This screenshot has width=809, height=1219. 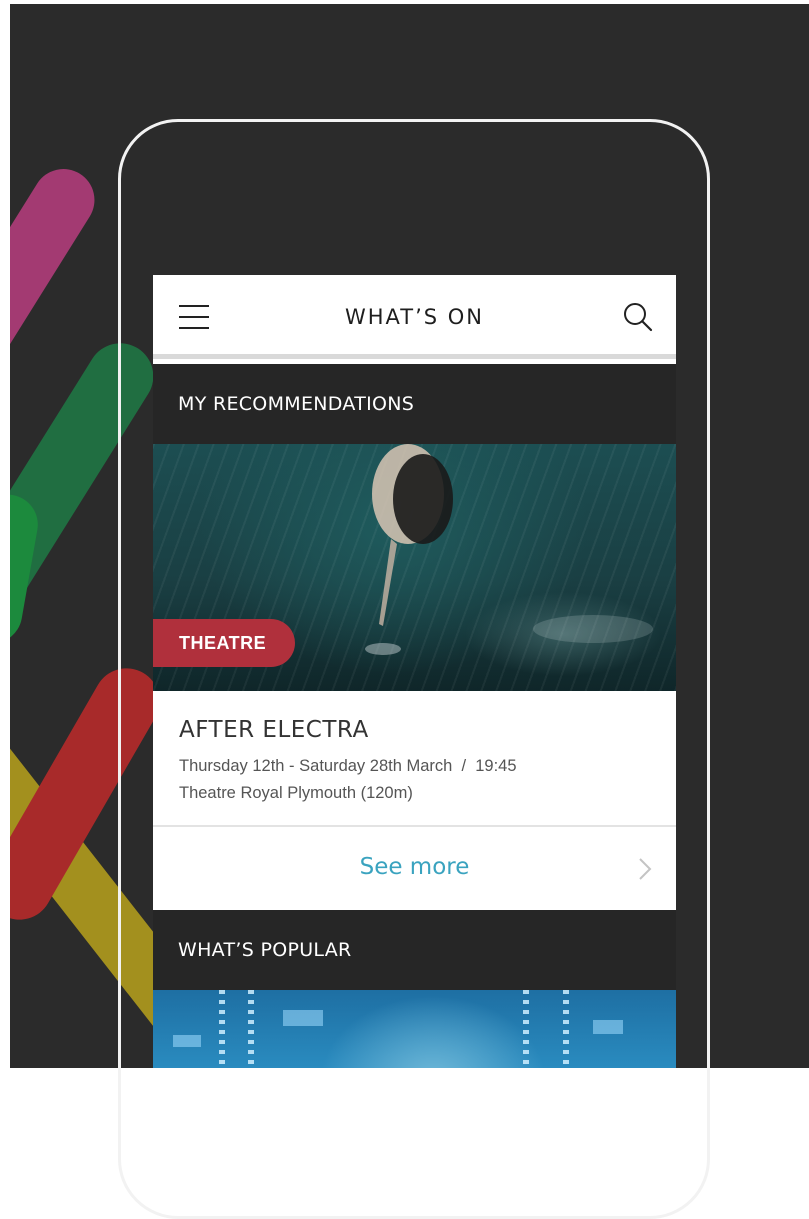 I want to click on section-title: WHAT’S POPULAR, so click(x=265, y=950).